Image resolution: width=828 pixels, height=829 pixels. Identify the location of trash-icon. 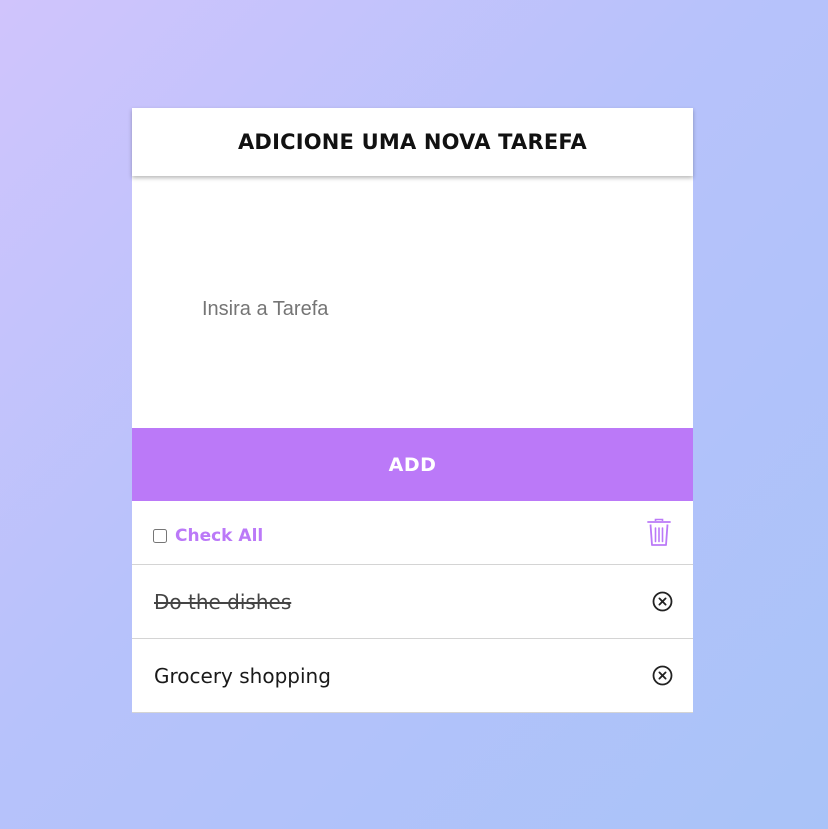
(659, 533).